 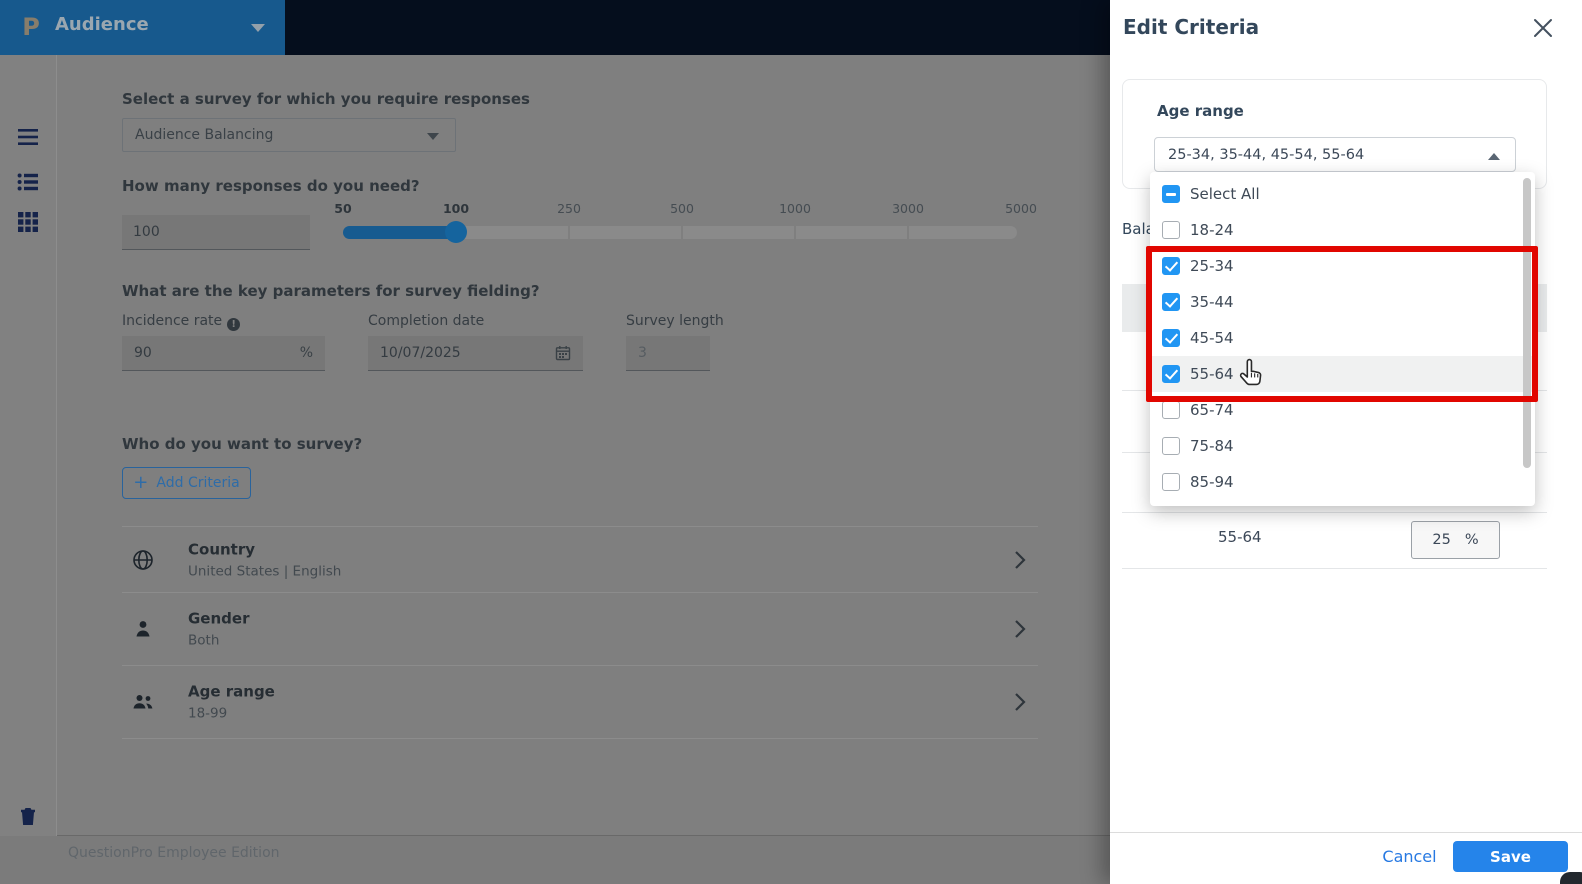 What do you see at coordinates (306, 353) in the screenshot?
I see `percent-suffix: %` at bounding box center [306, 353].